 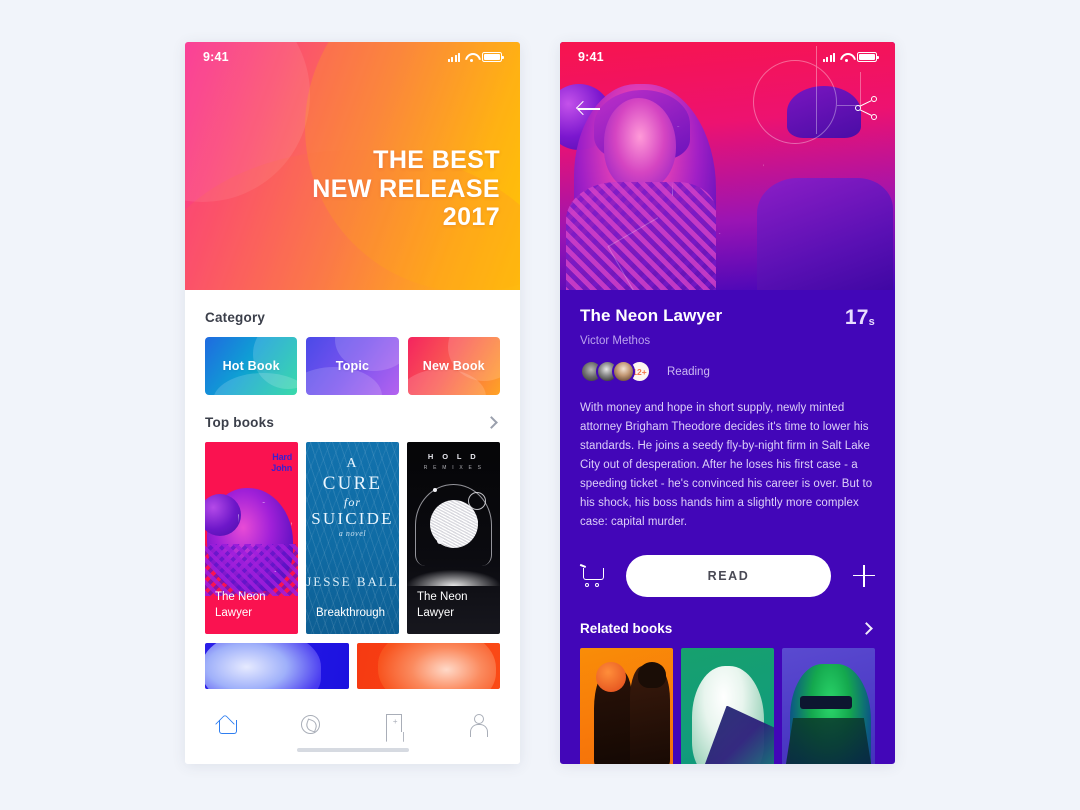 I want to click on cover-figures, so click(x=632, y=712).